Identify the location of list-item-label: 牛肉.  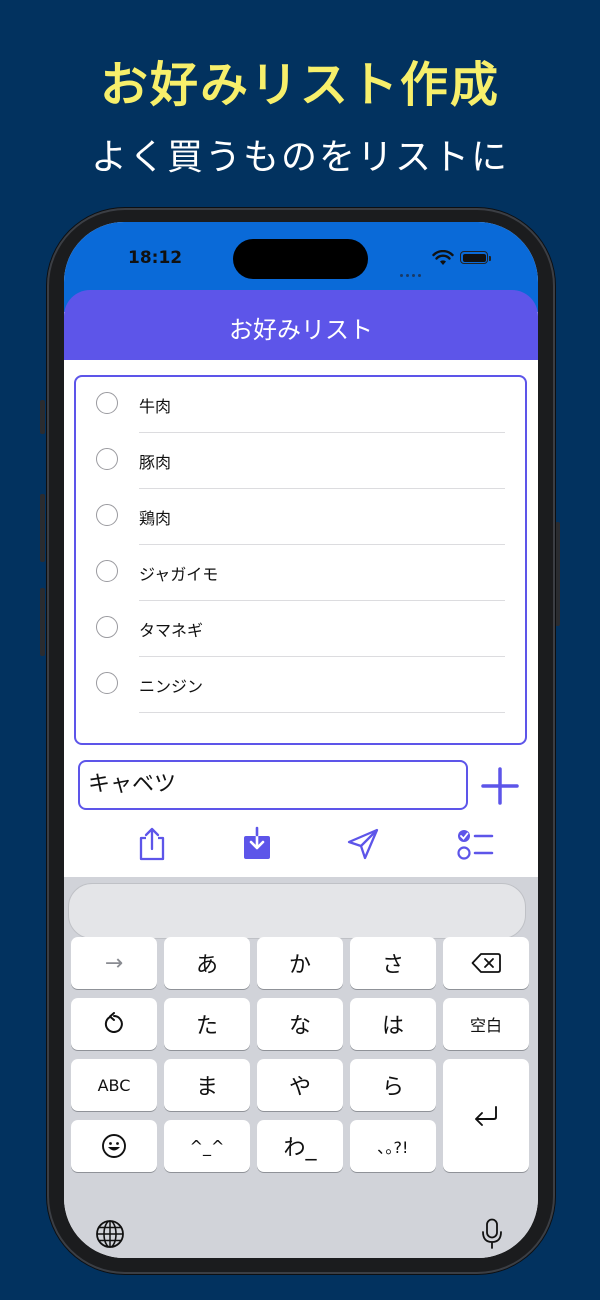
(155, 406).